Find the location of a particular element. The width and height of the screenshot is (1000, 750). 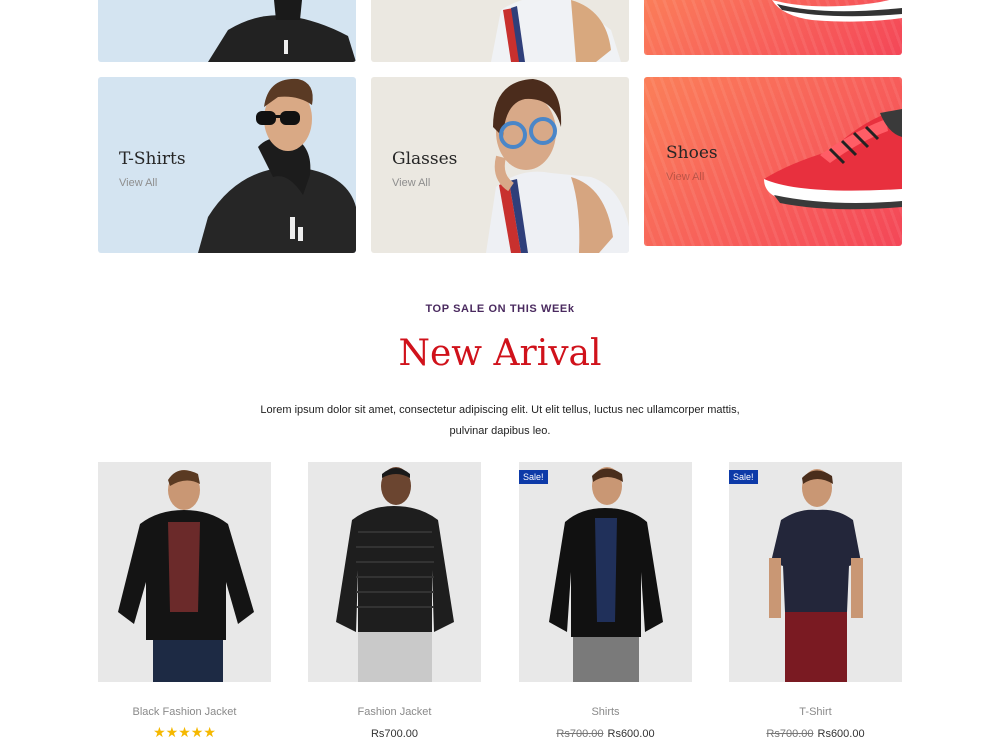

category-card-tshirts-top is located at coordinates (227, 31).